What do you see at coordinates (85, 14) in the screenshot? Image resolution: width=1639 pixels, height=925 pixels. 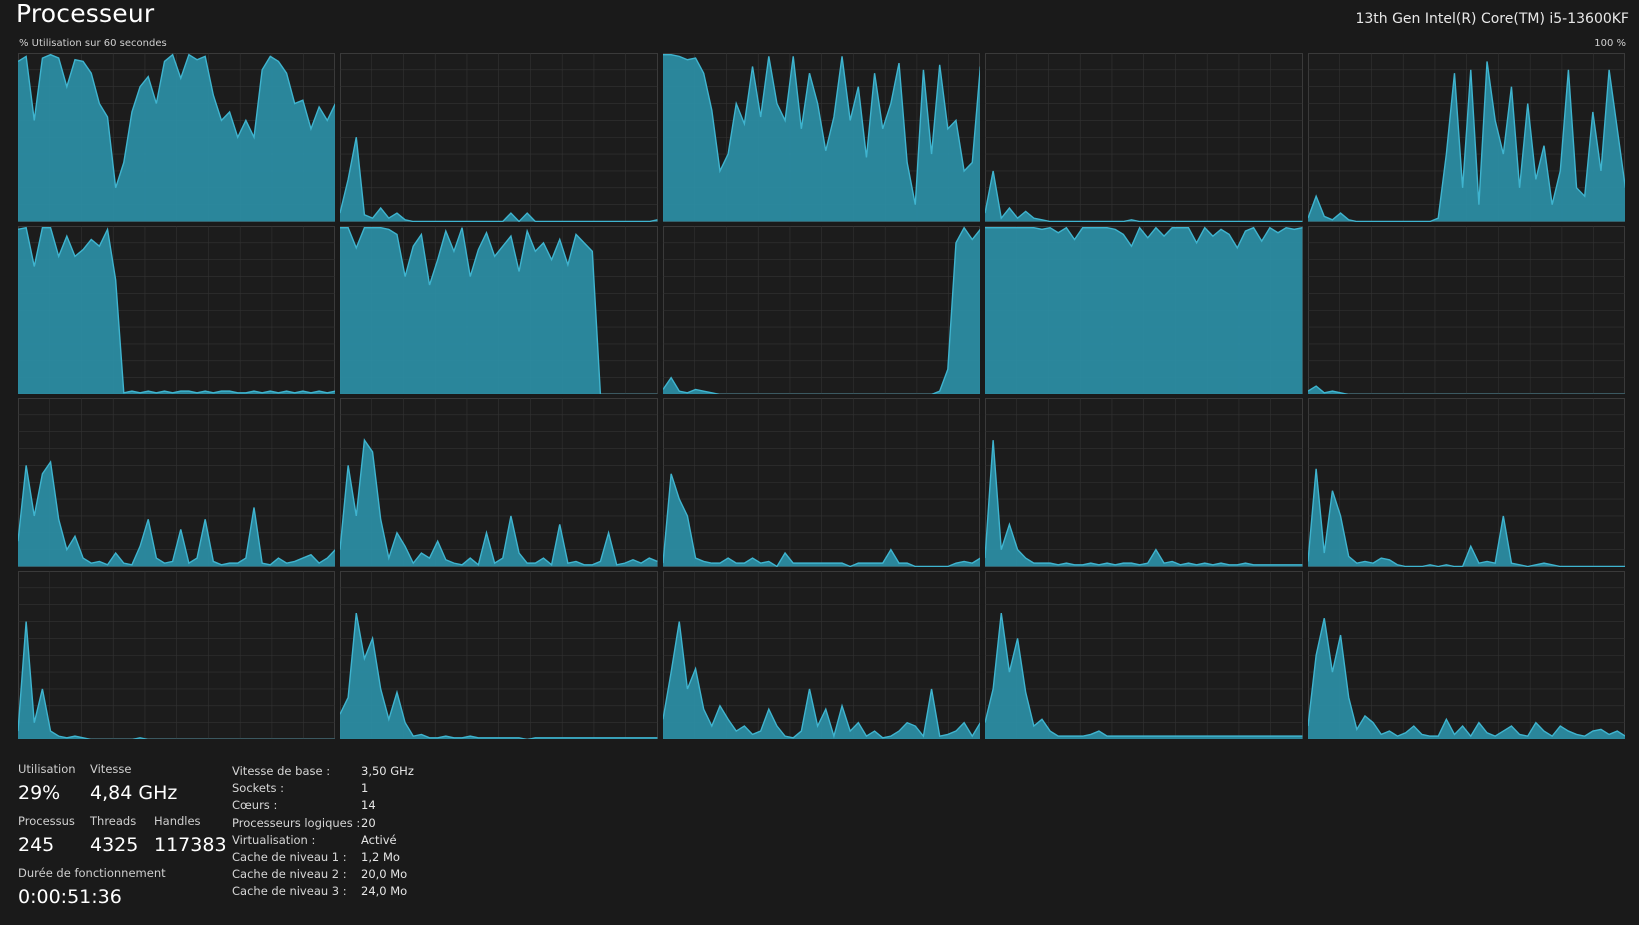 I see `page-title: Processeur` at bounding box center [85, 14].